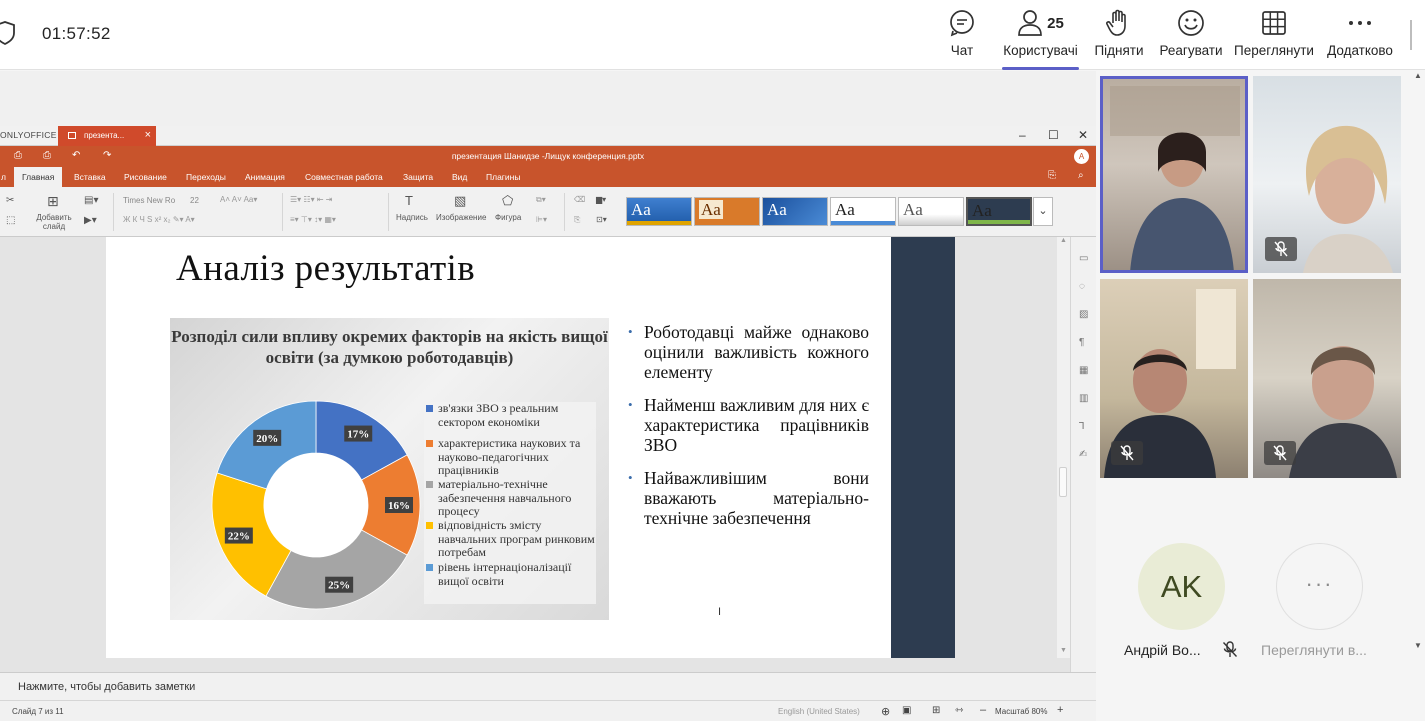 This screenshot has height=721, width=1425. What do you see at coordinates (601, 219) in the screenshot?
I see `slide-size-icon: ⊡▾` at bounding box center [601, 219].